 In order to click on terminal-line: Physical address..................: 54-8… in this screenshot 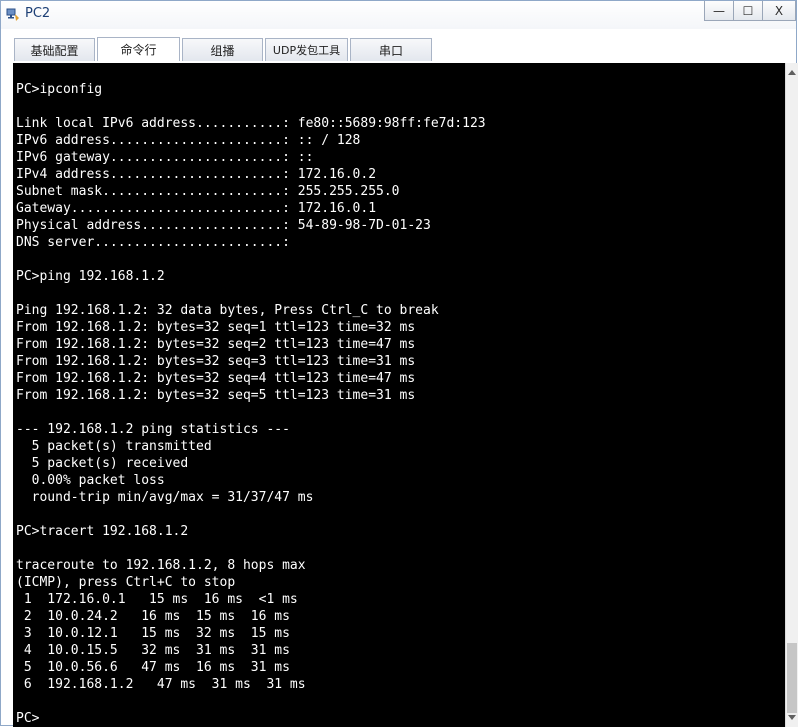, I will do `click(223, 225)`.